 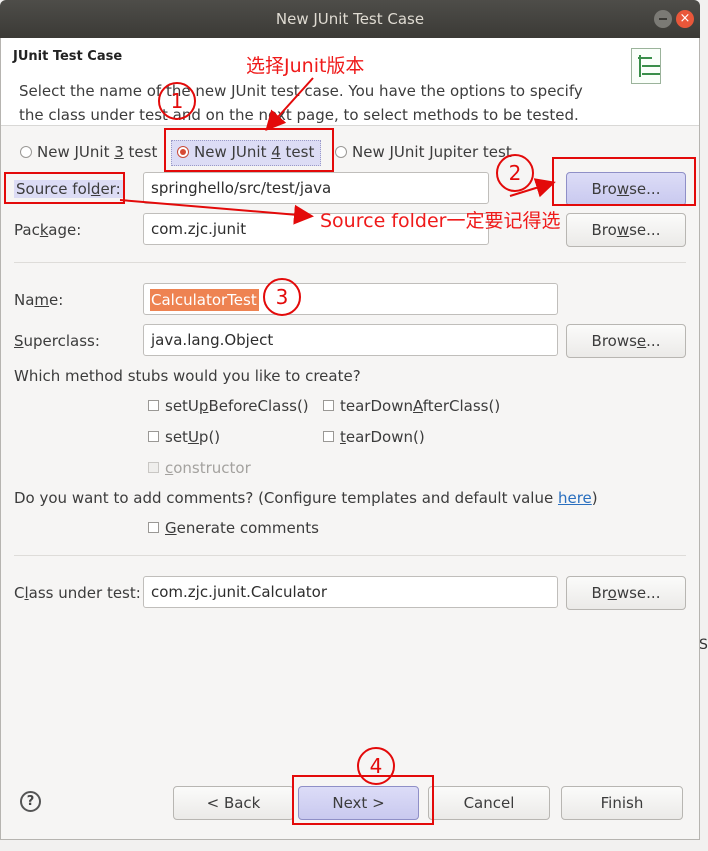 What do you see at coordinates (489, 803) in the screenshot?
I see `cancel-button: Cancel` at bounding box center [489, 803].